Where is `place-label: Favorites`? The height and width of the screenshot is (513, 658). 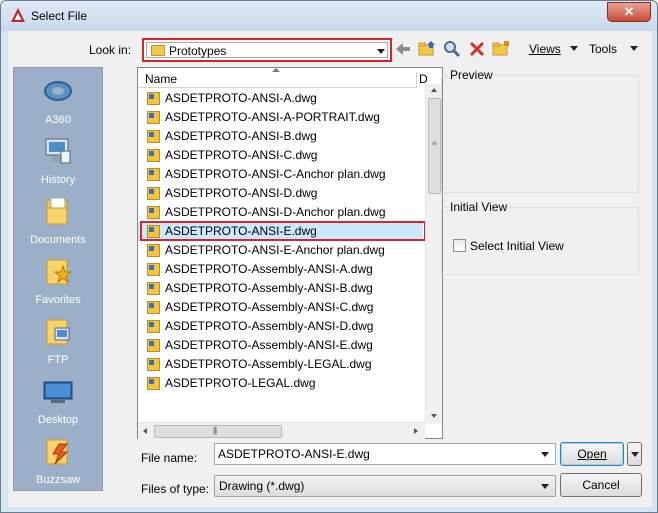 place-label: Favorites is located at coordinates (58, 300).